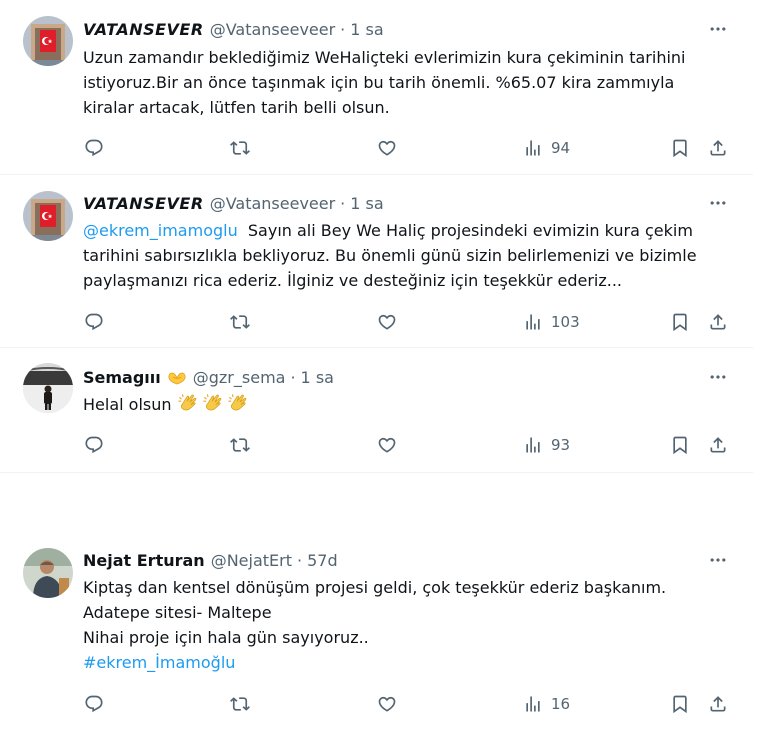 This screenshot has width=764, height=729. I want to click on tweet-text: Helal olsun, so click(408, 404).